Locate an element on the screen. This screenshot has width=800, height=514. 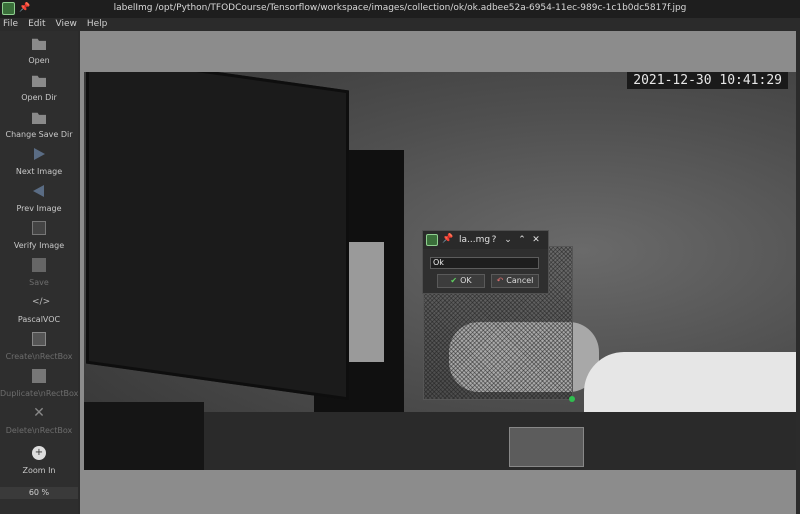
change-save-dir-button: Change Save Dir is located at coordinates (39, 128).